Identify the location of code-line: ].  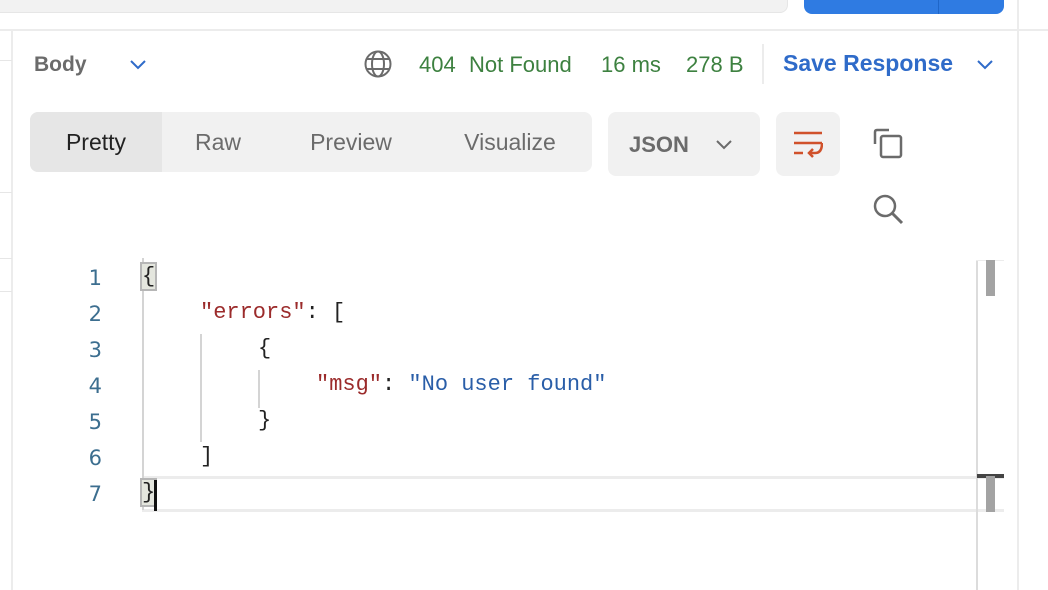
(207, 456).